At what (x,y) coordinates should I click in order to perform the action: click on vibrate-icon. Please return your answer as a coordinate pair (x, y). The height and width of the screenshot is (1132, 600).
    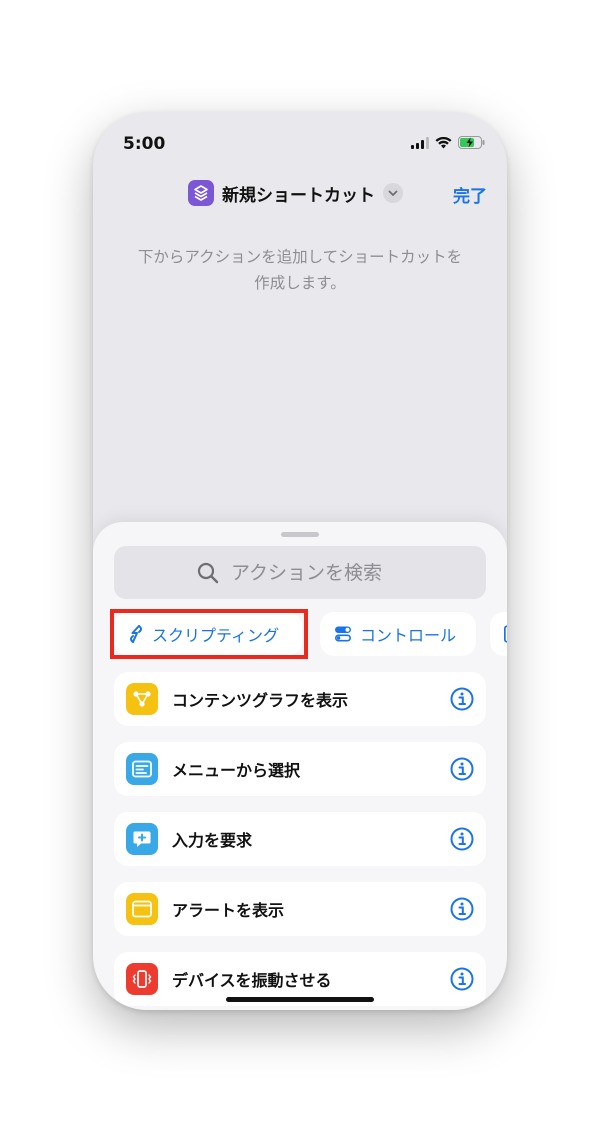
    Looking at the image, I should click on (142, 979).